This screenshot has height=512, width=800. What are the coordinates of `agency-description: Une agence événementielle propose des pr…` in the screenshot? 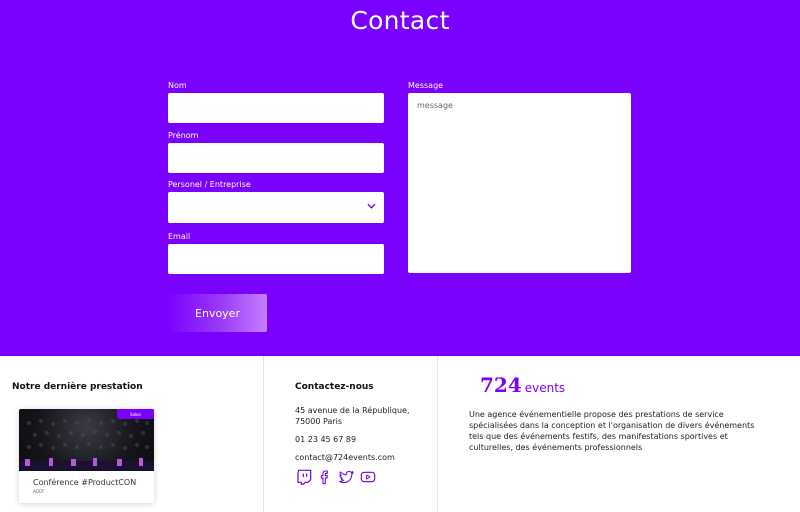 It's located at (612, 431).